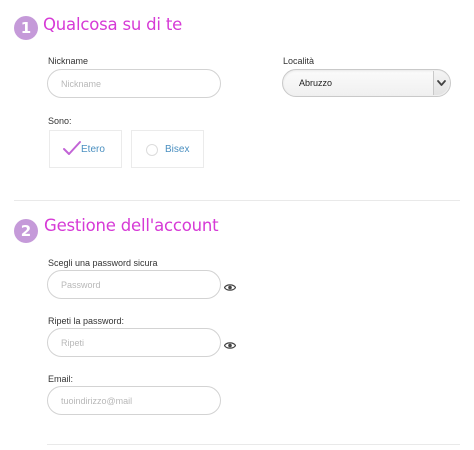  Describe the element at coordinates (134, 83) in the screenshot. I see `nickname-input` at that location.